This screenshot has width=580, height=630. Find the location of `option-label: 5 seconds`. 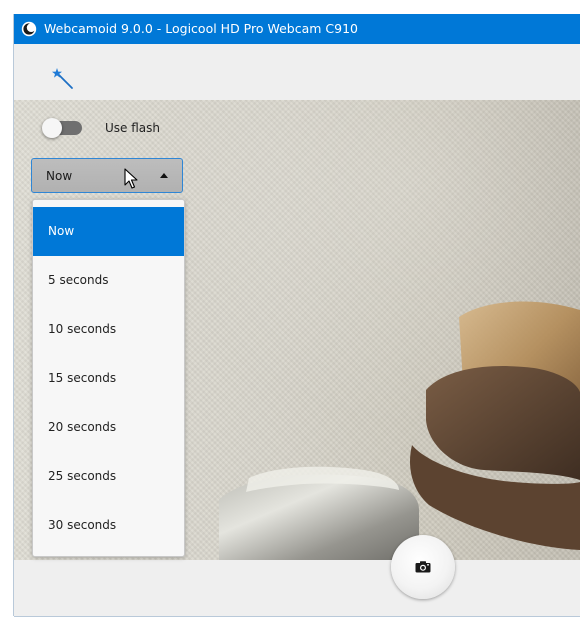

option-label: 5 seconds is located at coordinates (78, 280).